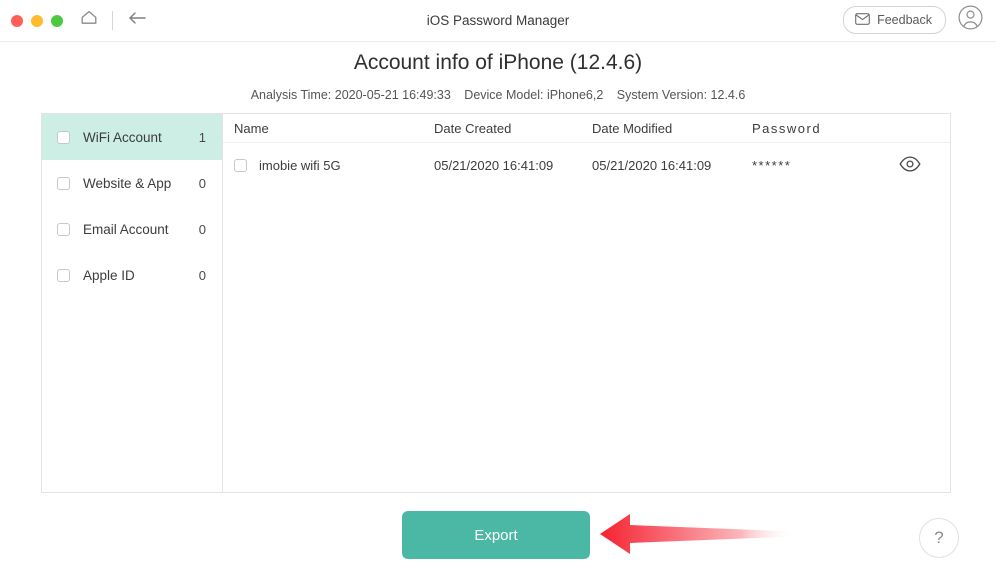 The width and height of the screenshot is (996, 578). I want to click on table-header-row: Name Date Created Date Modified Password, so click(586, 128).